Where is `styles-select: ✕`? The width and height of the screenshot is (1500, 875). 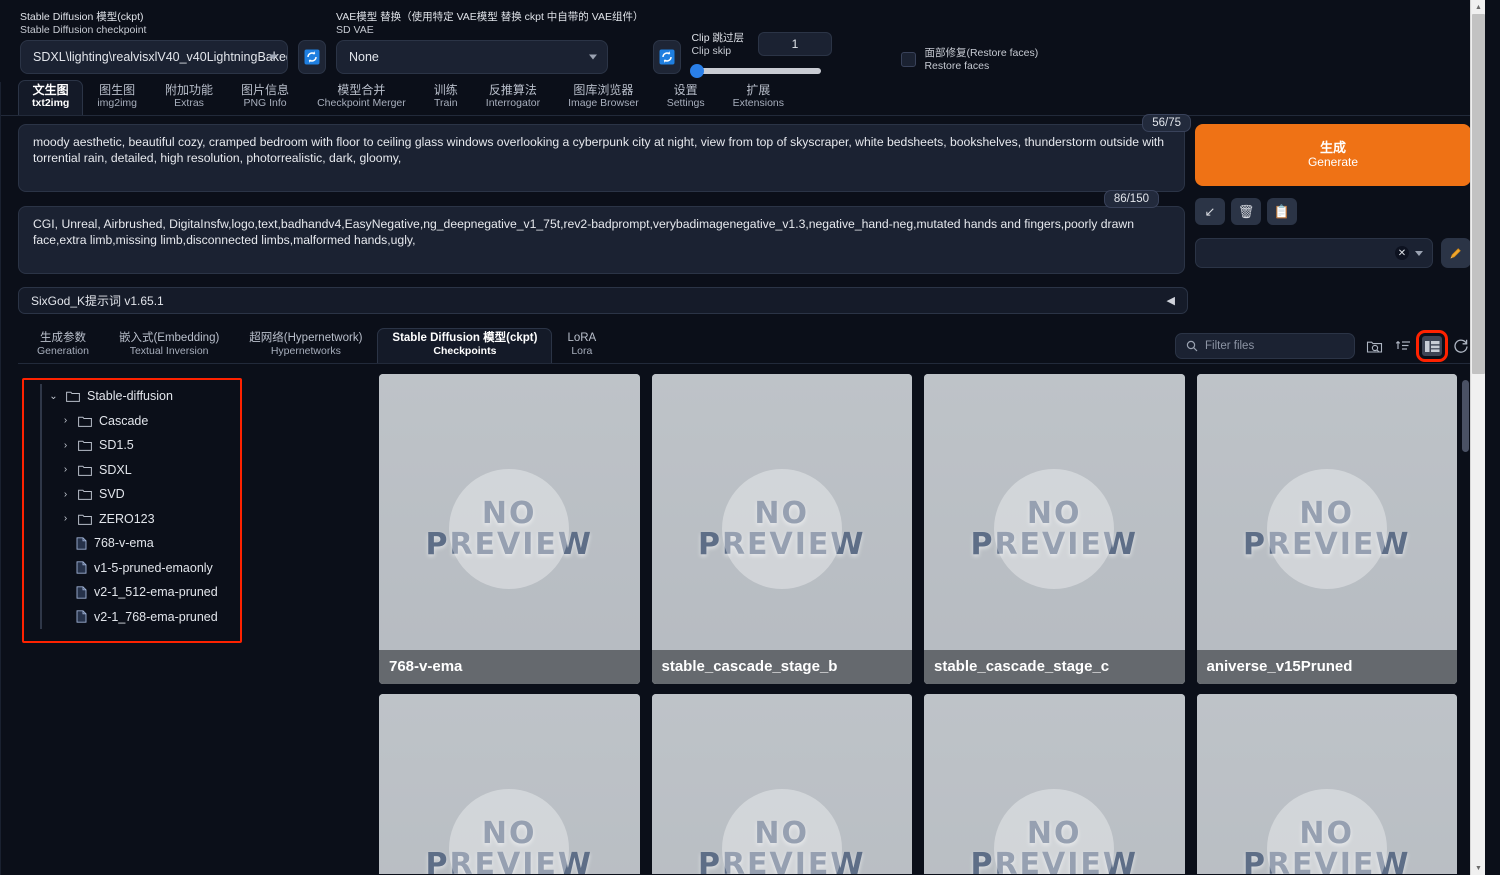 styles-select: ✕ is located at coordinates (1314, 253).